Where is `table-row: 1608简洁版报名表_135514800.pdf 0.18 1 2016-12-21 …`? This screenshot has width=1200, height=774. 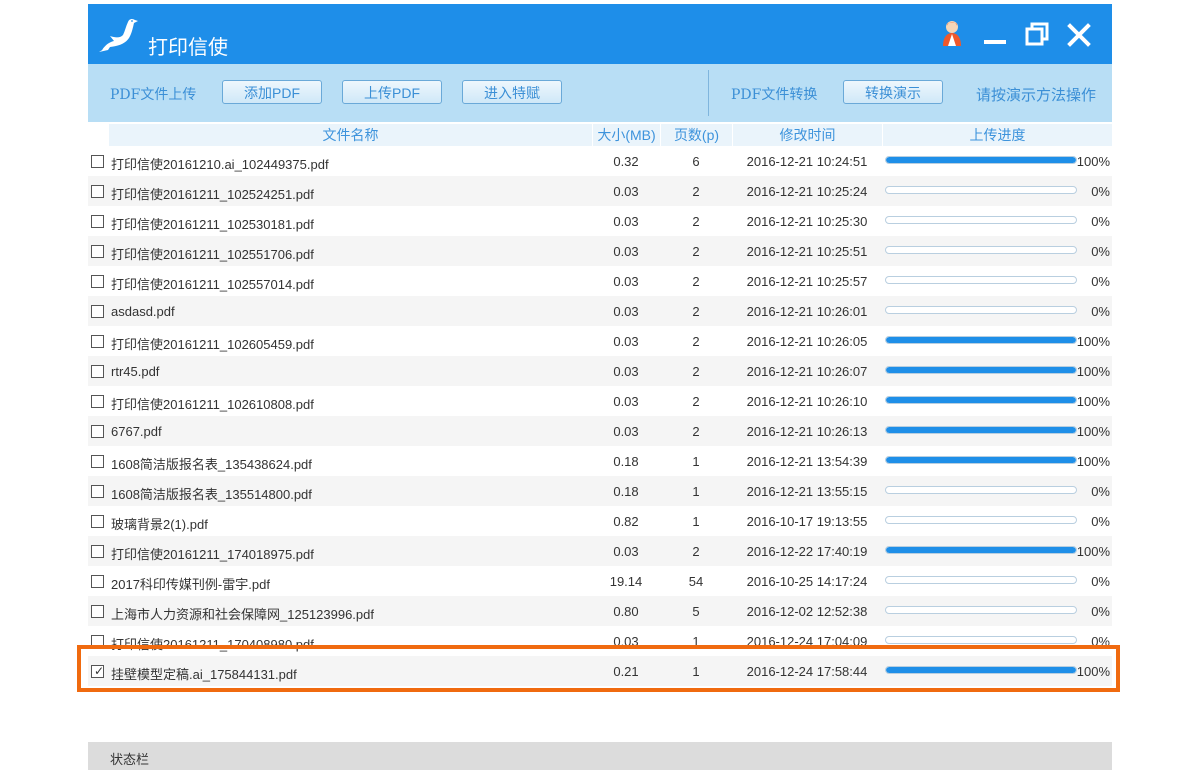
table-row: 1608简洁版报名表_135514800.pdf 0.18 1 2016-12-21 … is located at coordinates (600, 491).